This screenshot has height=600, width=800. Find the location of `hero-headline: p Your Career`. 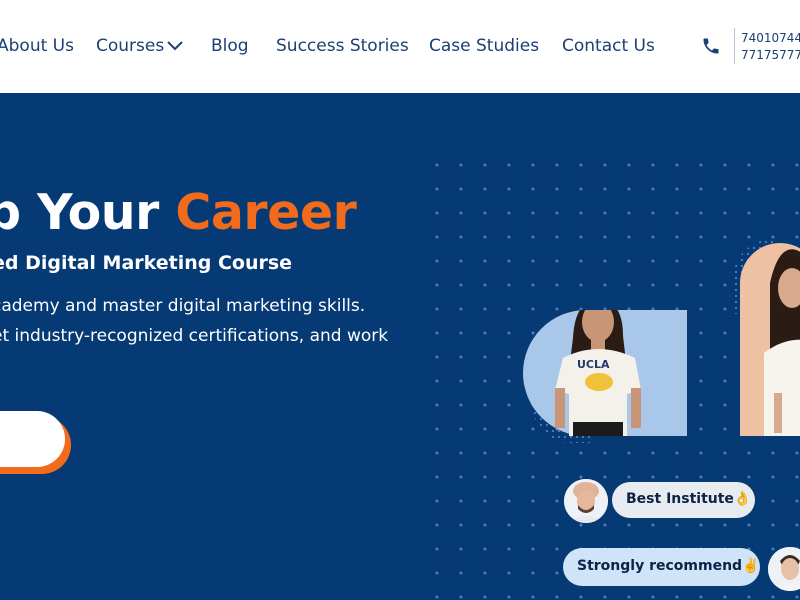

hero-headline: p Your Career is located at coordinates (178, 212).